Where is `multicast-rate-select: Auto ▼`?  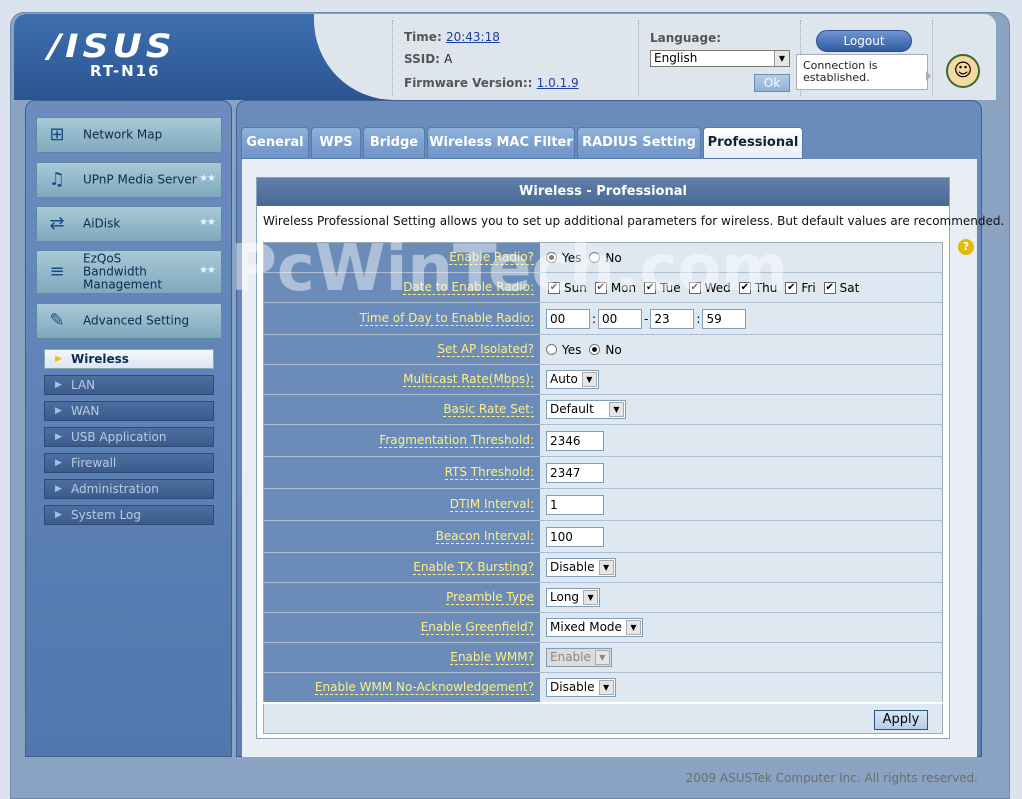 multicast-rate-select: Auto ▼ is located at coordinates (572, 379).